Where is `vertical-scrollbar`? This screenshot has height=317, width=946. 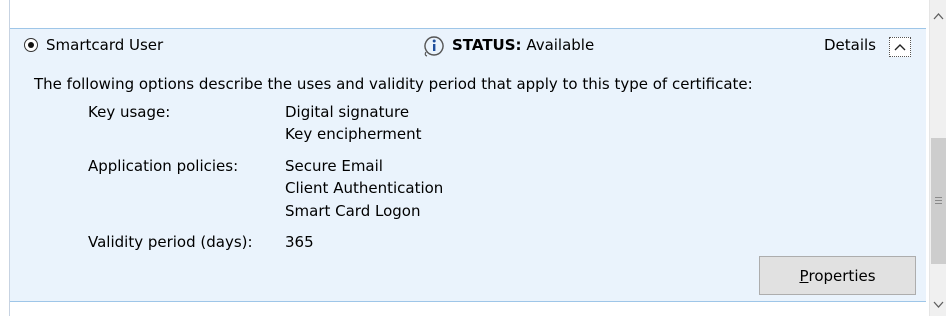
vertical-scrollbar is located at coordinates (937, 158).